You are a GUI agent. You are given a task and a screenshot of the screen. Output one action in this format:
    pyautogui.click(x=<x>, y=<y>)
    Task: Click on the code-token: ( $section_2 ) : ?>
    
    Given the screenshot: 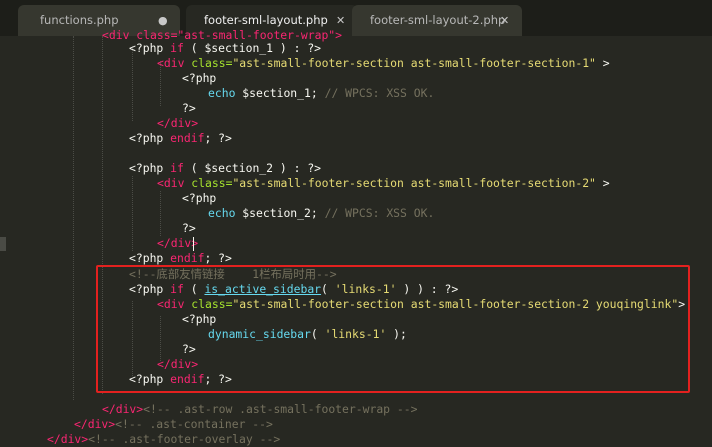 What is the action you would take?
    pyautogui.click(x=252, y=168)
    